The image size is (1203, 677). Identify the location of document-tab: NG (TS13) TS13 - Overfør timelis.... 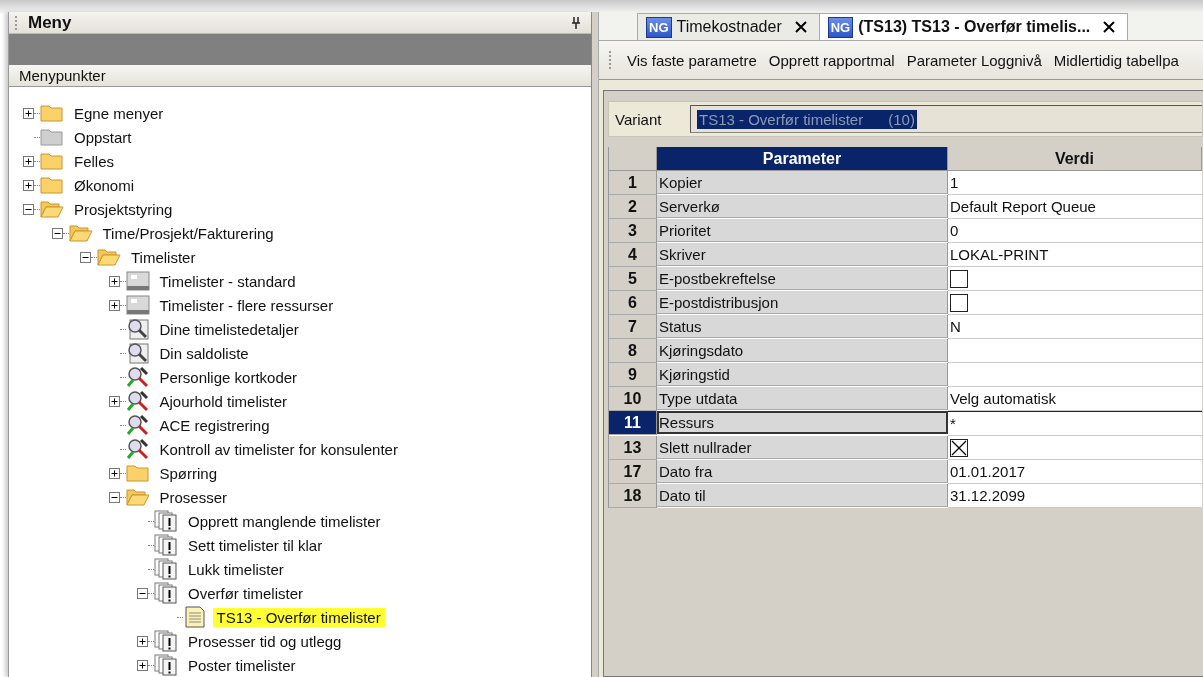
(973, 26).